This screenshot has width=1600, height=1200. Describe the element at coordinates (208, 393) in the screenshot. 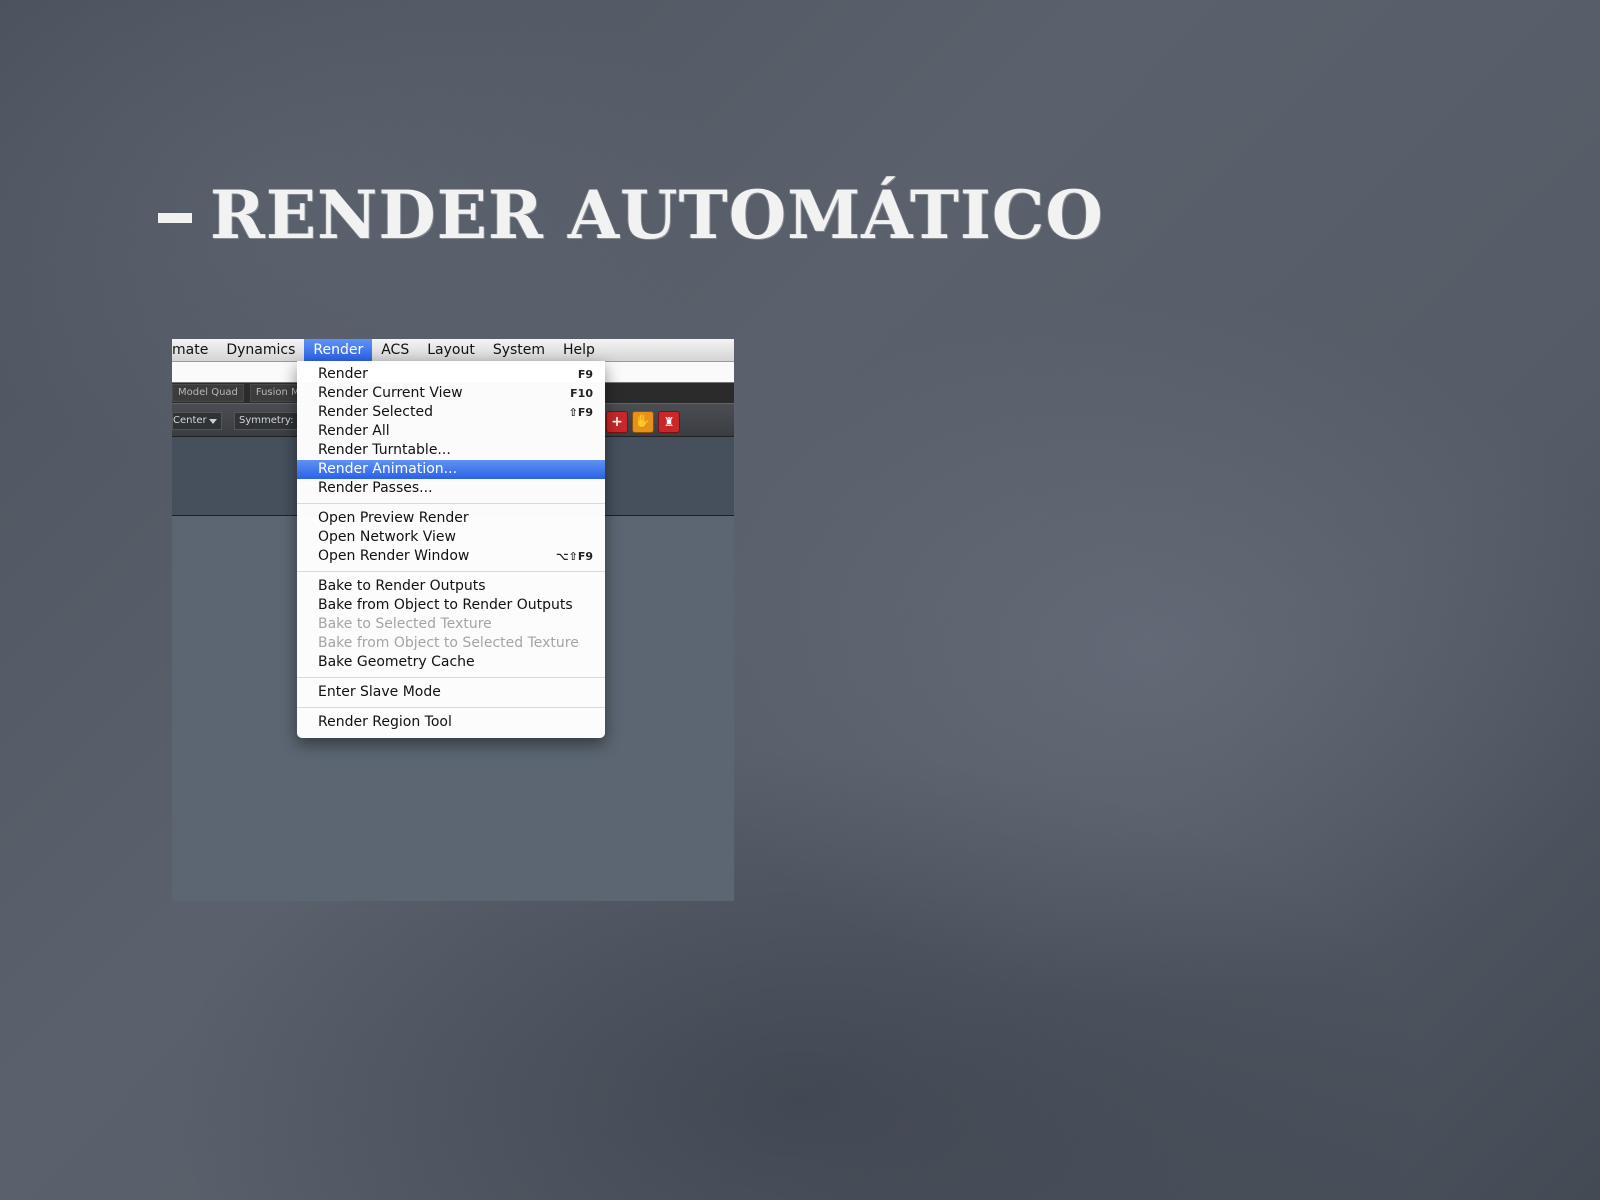

I see `tab-model-quad: Model Quad` at that location.